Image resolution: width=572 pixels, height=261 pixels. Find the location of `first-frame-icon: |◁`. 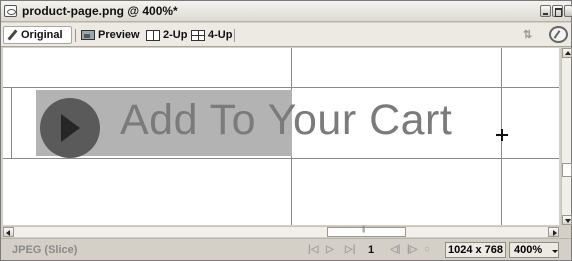

first-frame-icon: |◁ is located at coordinates (313, 249).